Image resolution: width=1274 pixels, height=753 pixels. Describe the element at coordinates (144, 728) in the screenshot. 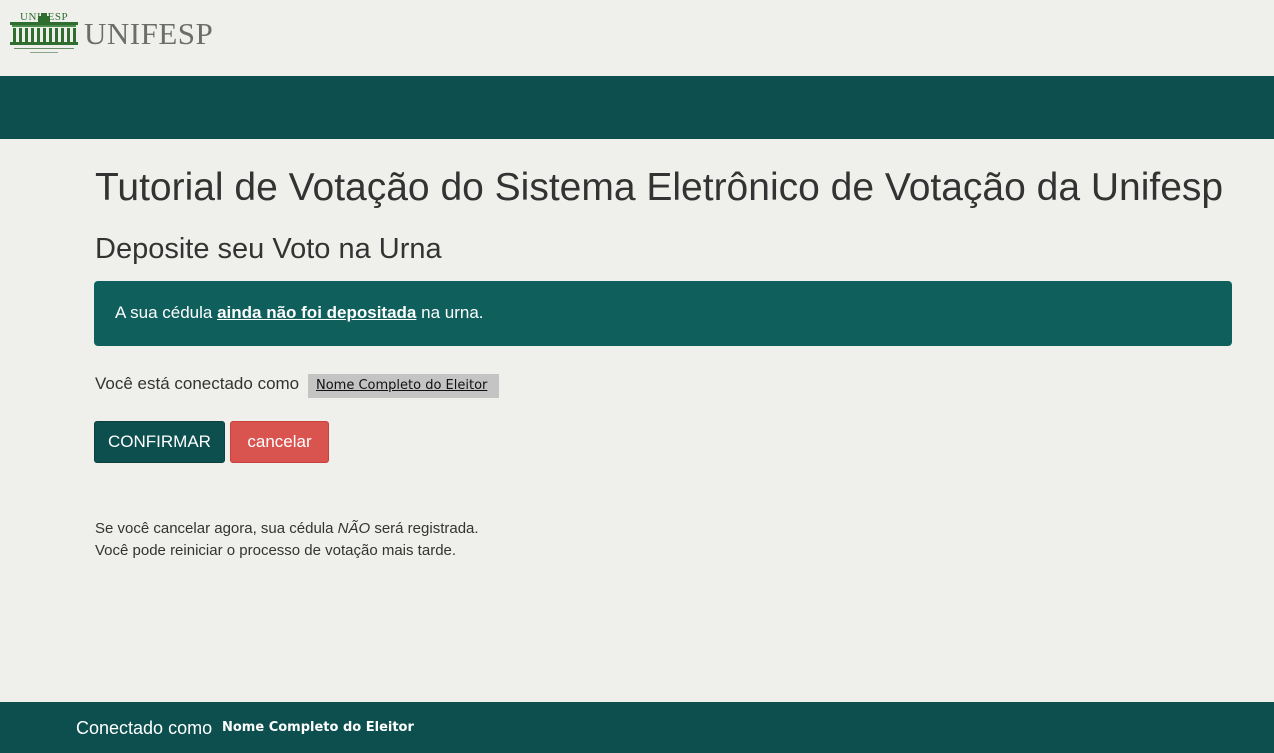

I see `footer-connected-label: Conectado como` at that location.